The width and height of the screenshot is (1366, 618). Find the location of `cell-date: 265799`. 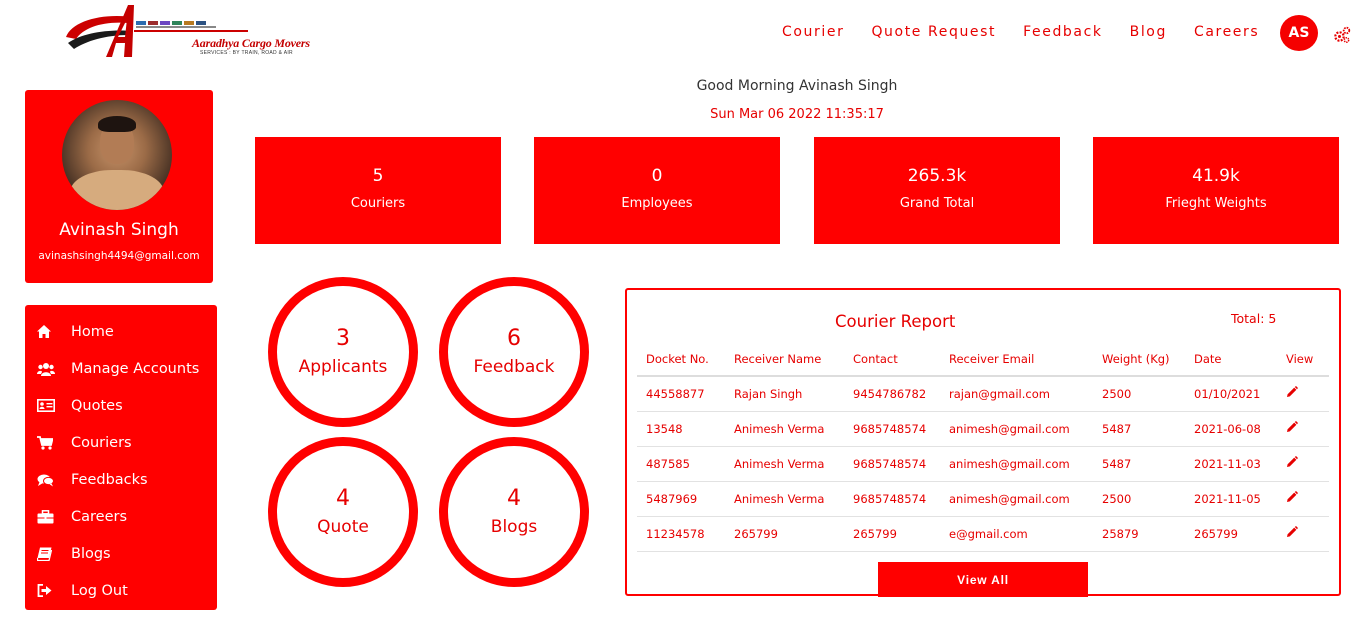

cell-date: 265799 is located at coordinates (1231, 534).